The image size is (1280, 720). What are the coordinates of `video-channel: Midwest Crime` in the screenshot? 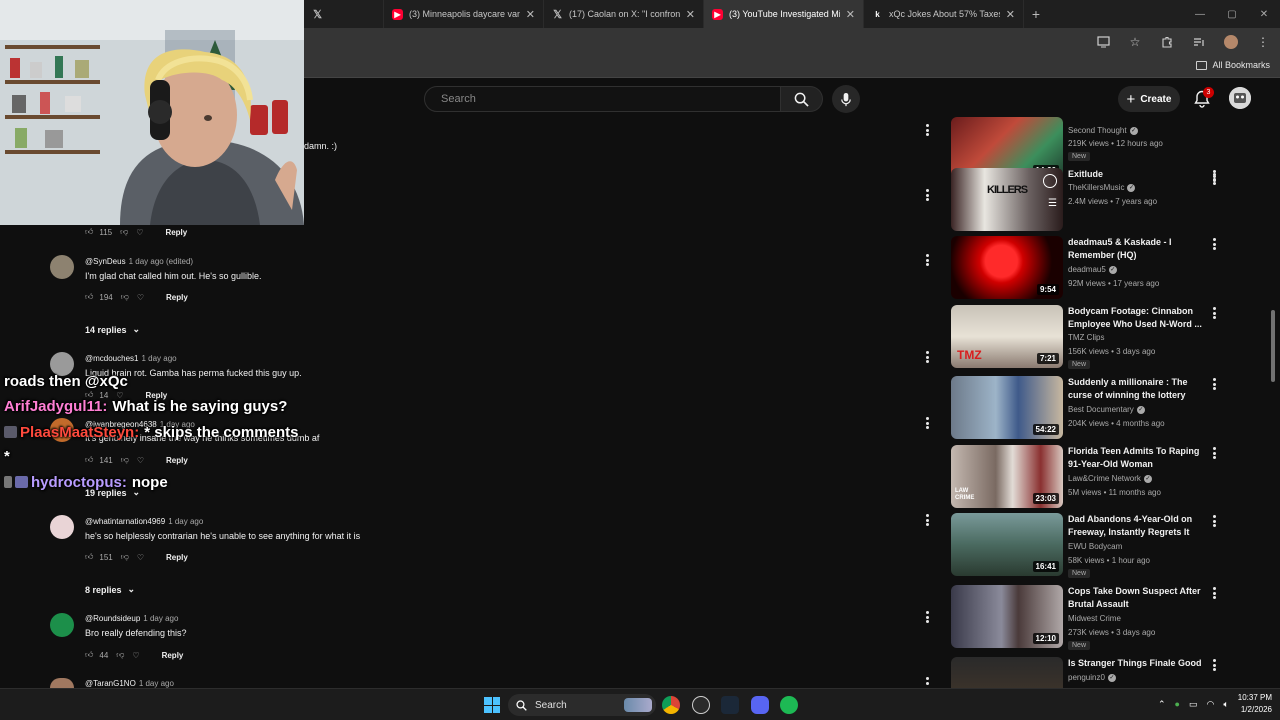 It's located at (1094, 618).